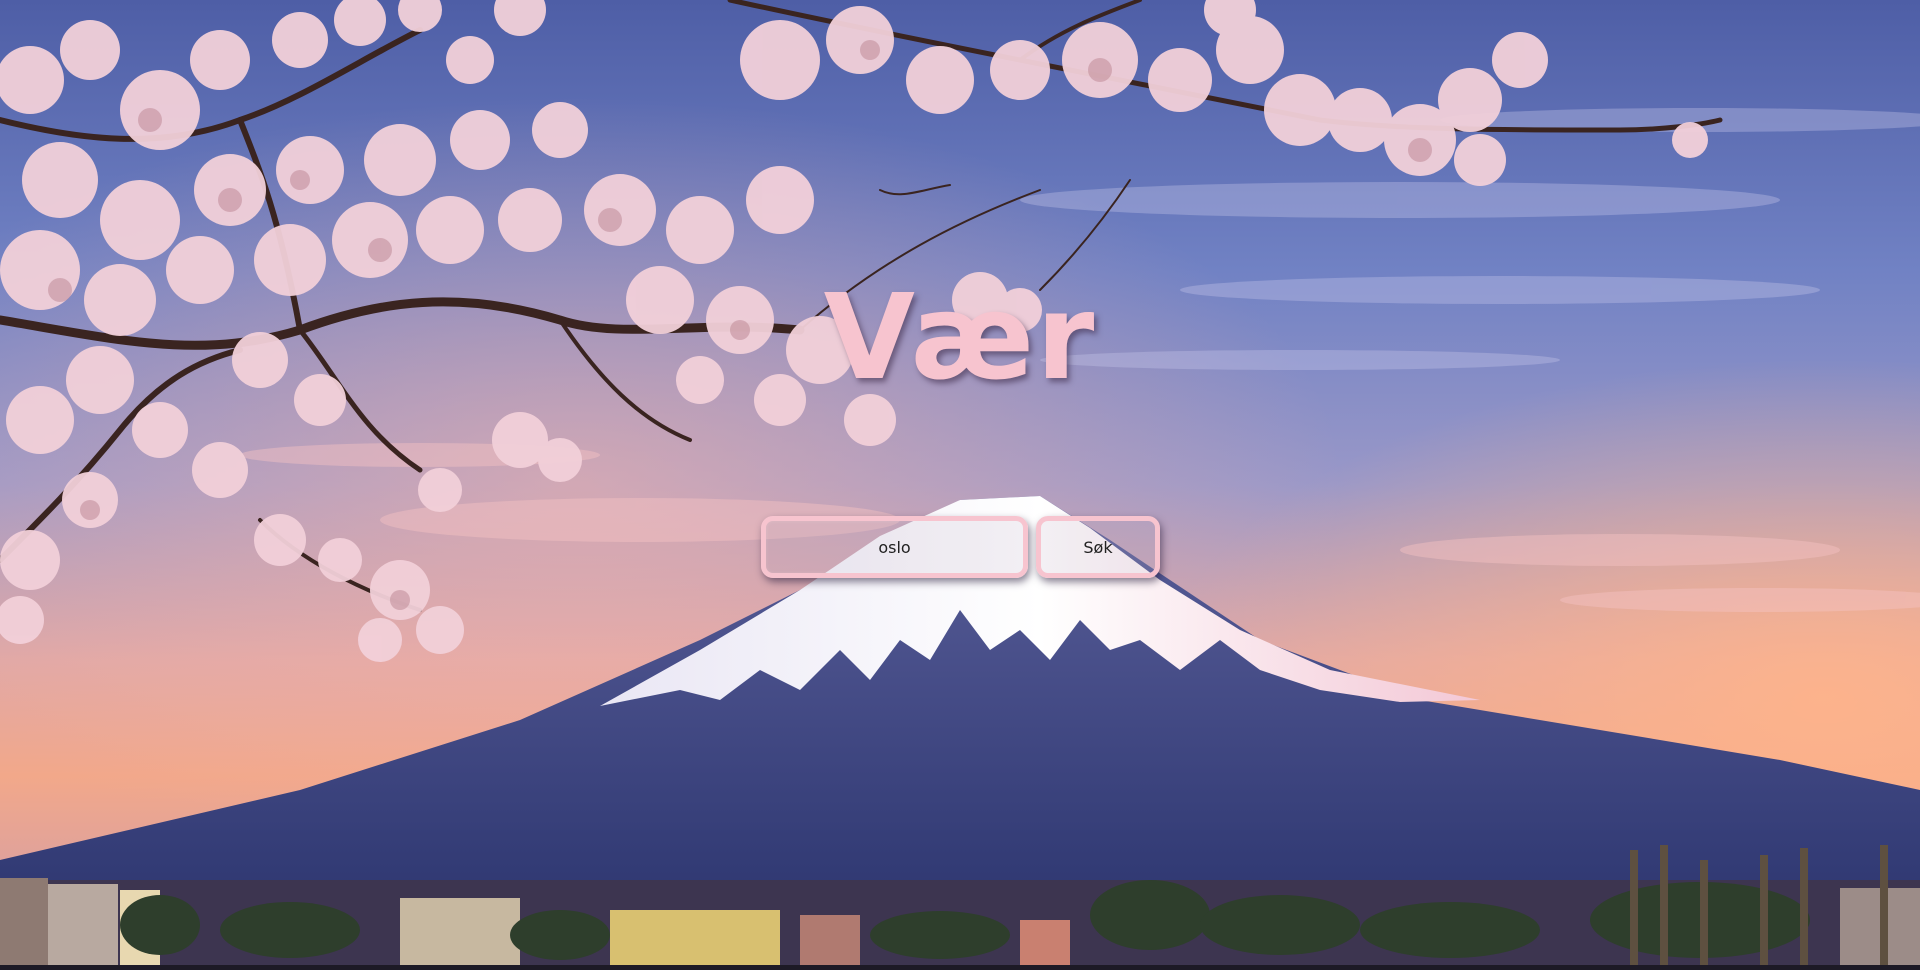  Describe the element at coordinates (960, 337) in the screenshot. I see `page-title: Vær` at that location.